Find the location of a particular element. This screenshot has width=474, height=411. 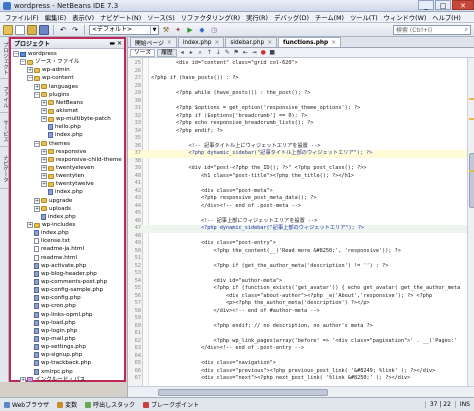

configuration-select: <デフォルト> ▼ is located at coordinates (124, 29).